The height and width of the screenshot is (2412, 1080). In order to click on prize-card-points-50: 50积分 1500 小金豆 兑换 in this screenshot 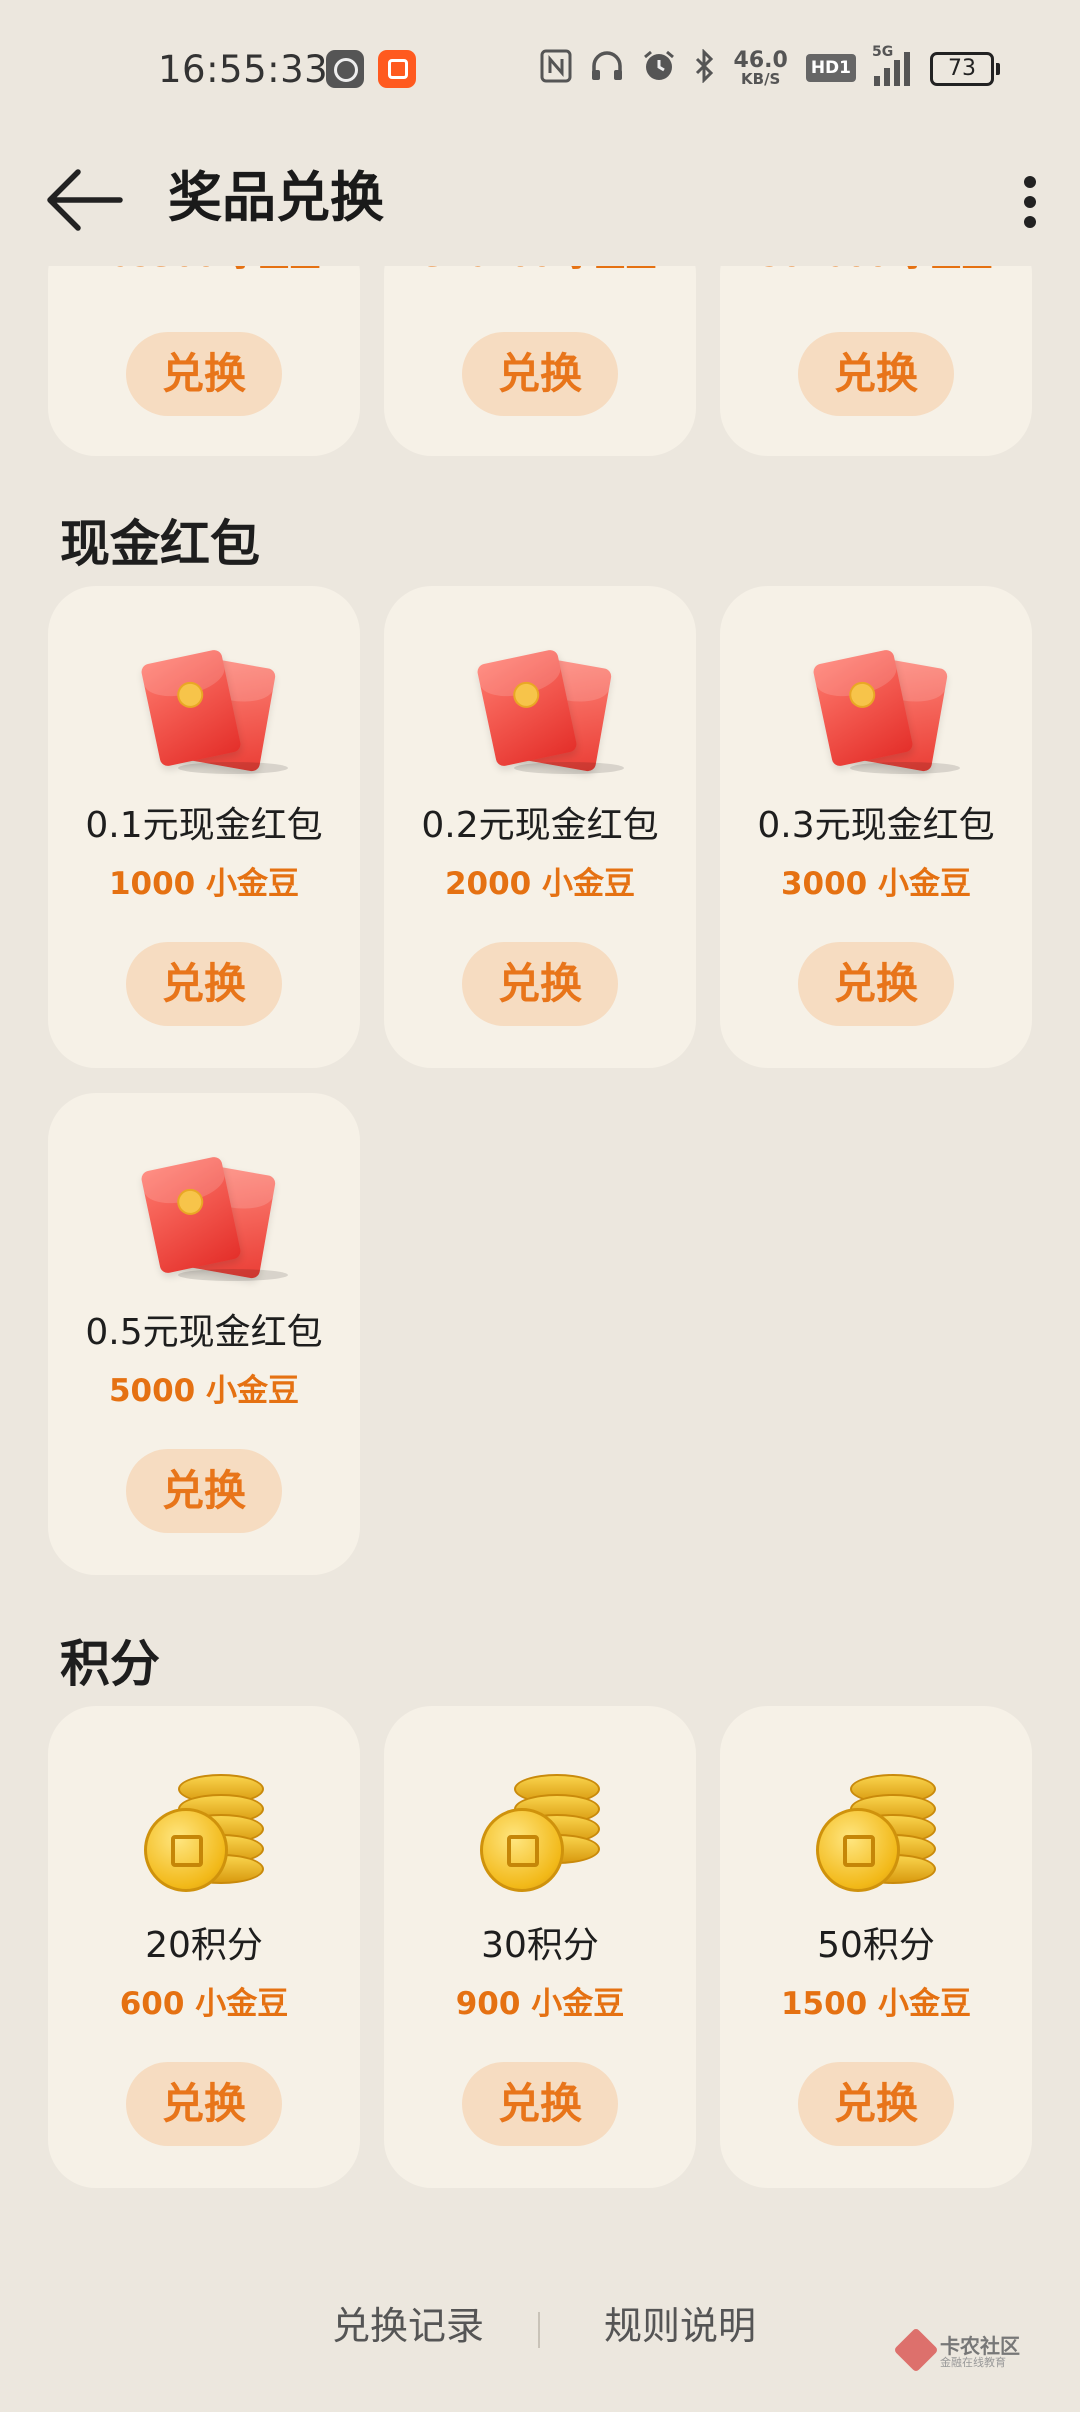, I will do `click(876, 1947)`.